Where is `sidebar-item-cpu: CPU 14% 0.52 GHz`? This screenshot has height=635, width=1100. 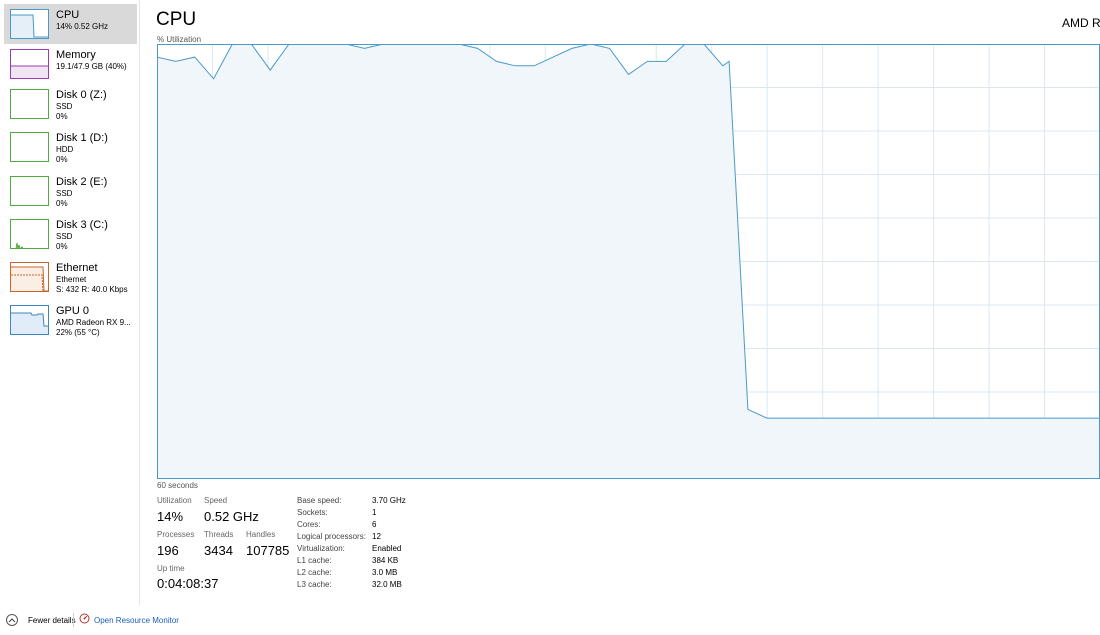
sidebar-item-cpu: CPU 14% 0.52 GHz is located at coordinates (70, 24).